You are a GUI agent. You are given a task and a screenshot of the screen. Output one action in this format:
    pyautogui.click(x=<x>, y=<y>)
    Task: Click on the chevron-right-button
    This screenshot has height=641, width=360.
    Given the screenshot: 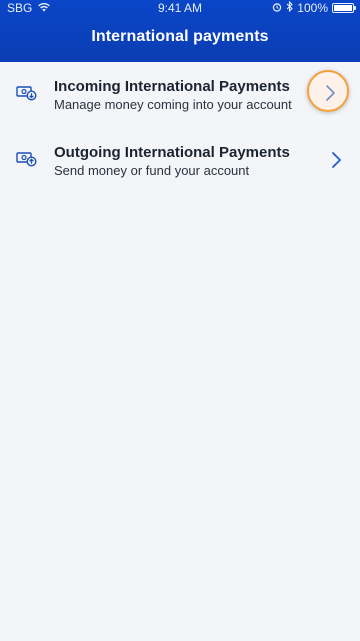 What is the action you would take?
    pyautogui.click(x=328, y=91)
    